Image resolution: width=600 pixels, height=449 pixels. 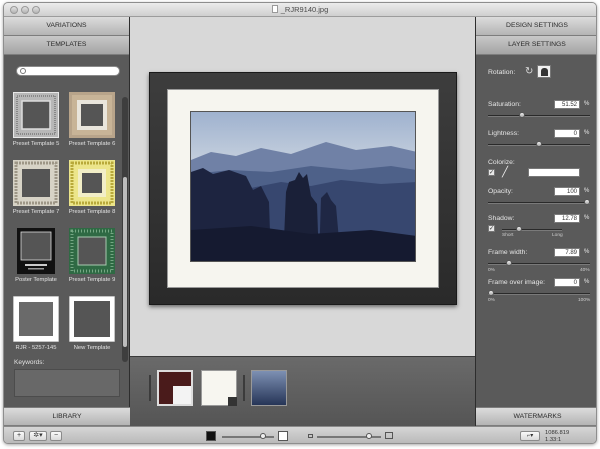 I want to click on frame-over-image-slider-knob, so click(x=491, y=293).